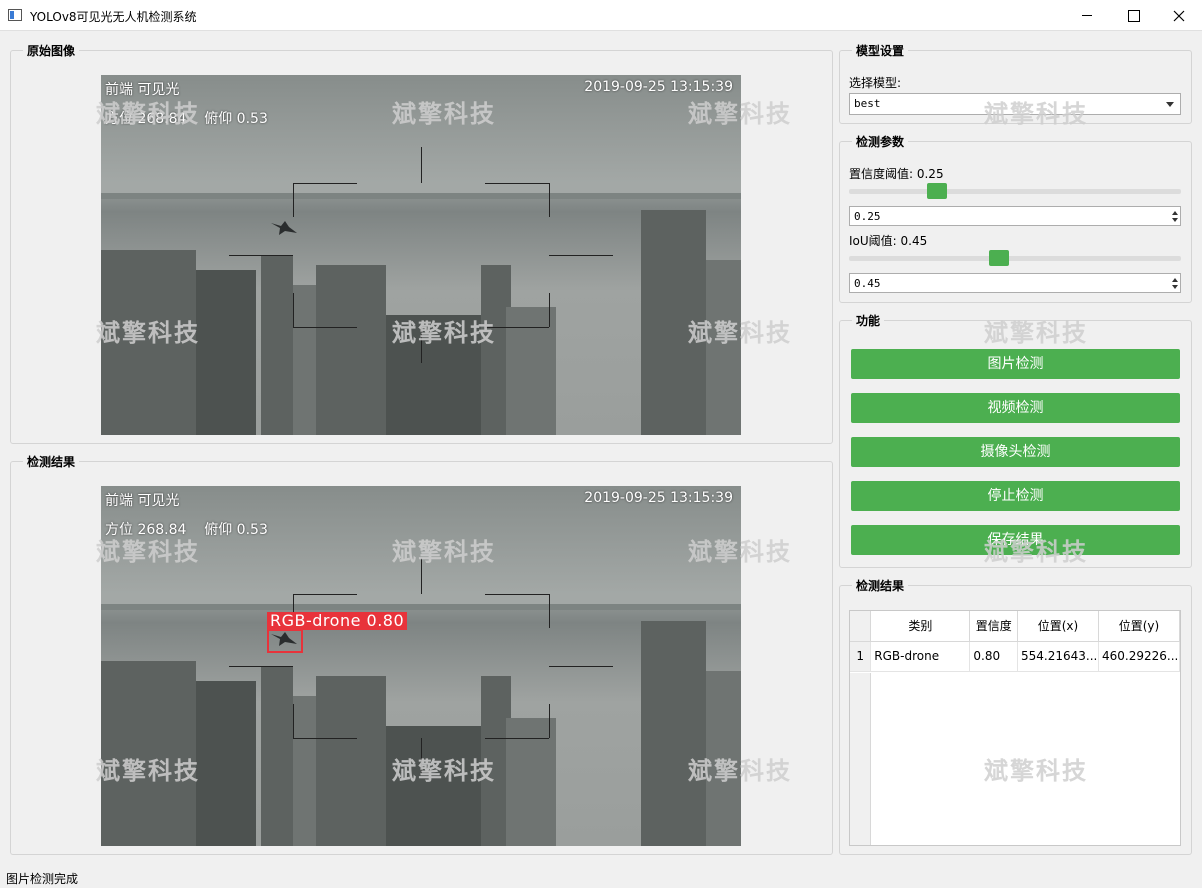 The height and width of the screenshot is (888, 1202). I want to click on table-corner, so click(861, 626).